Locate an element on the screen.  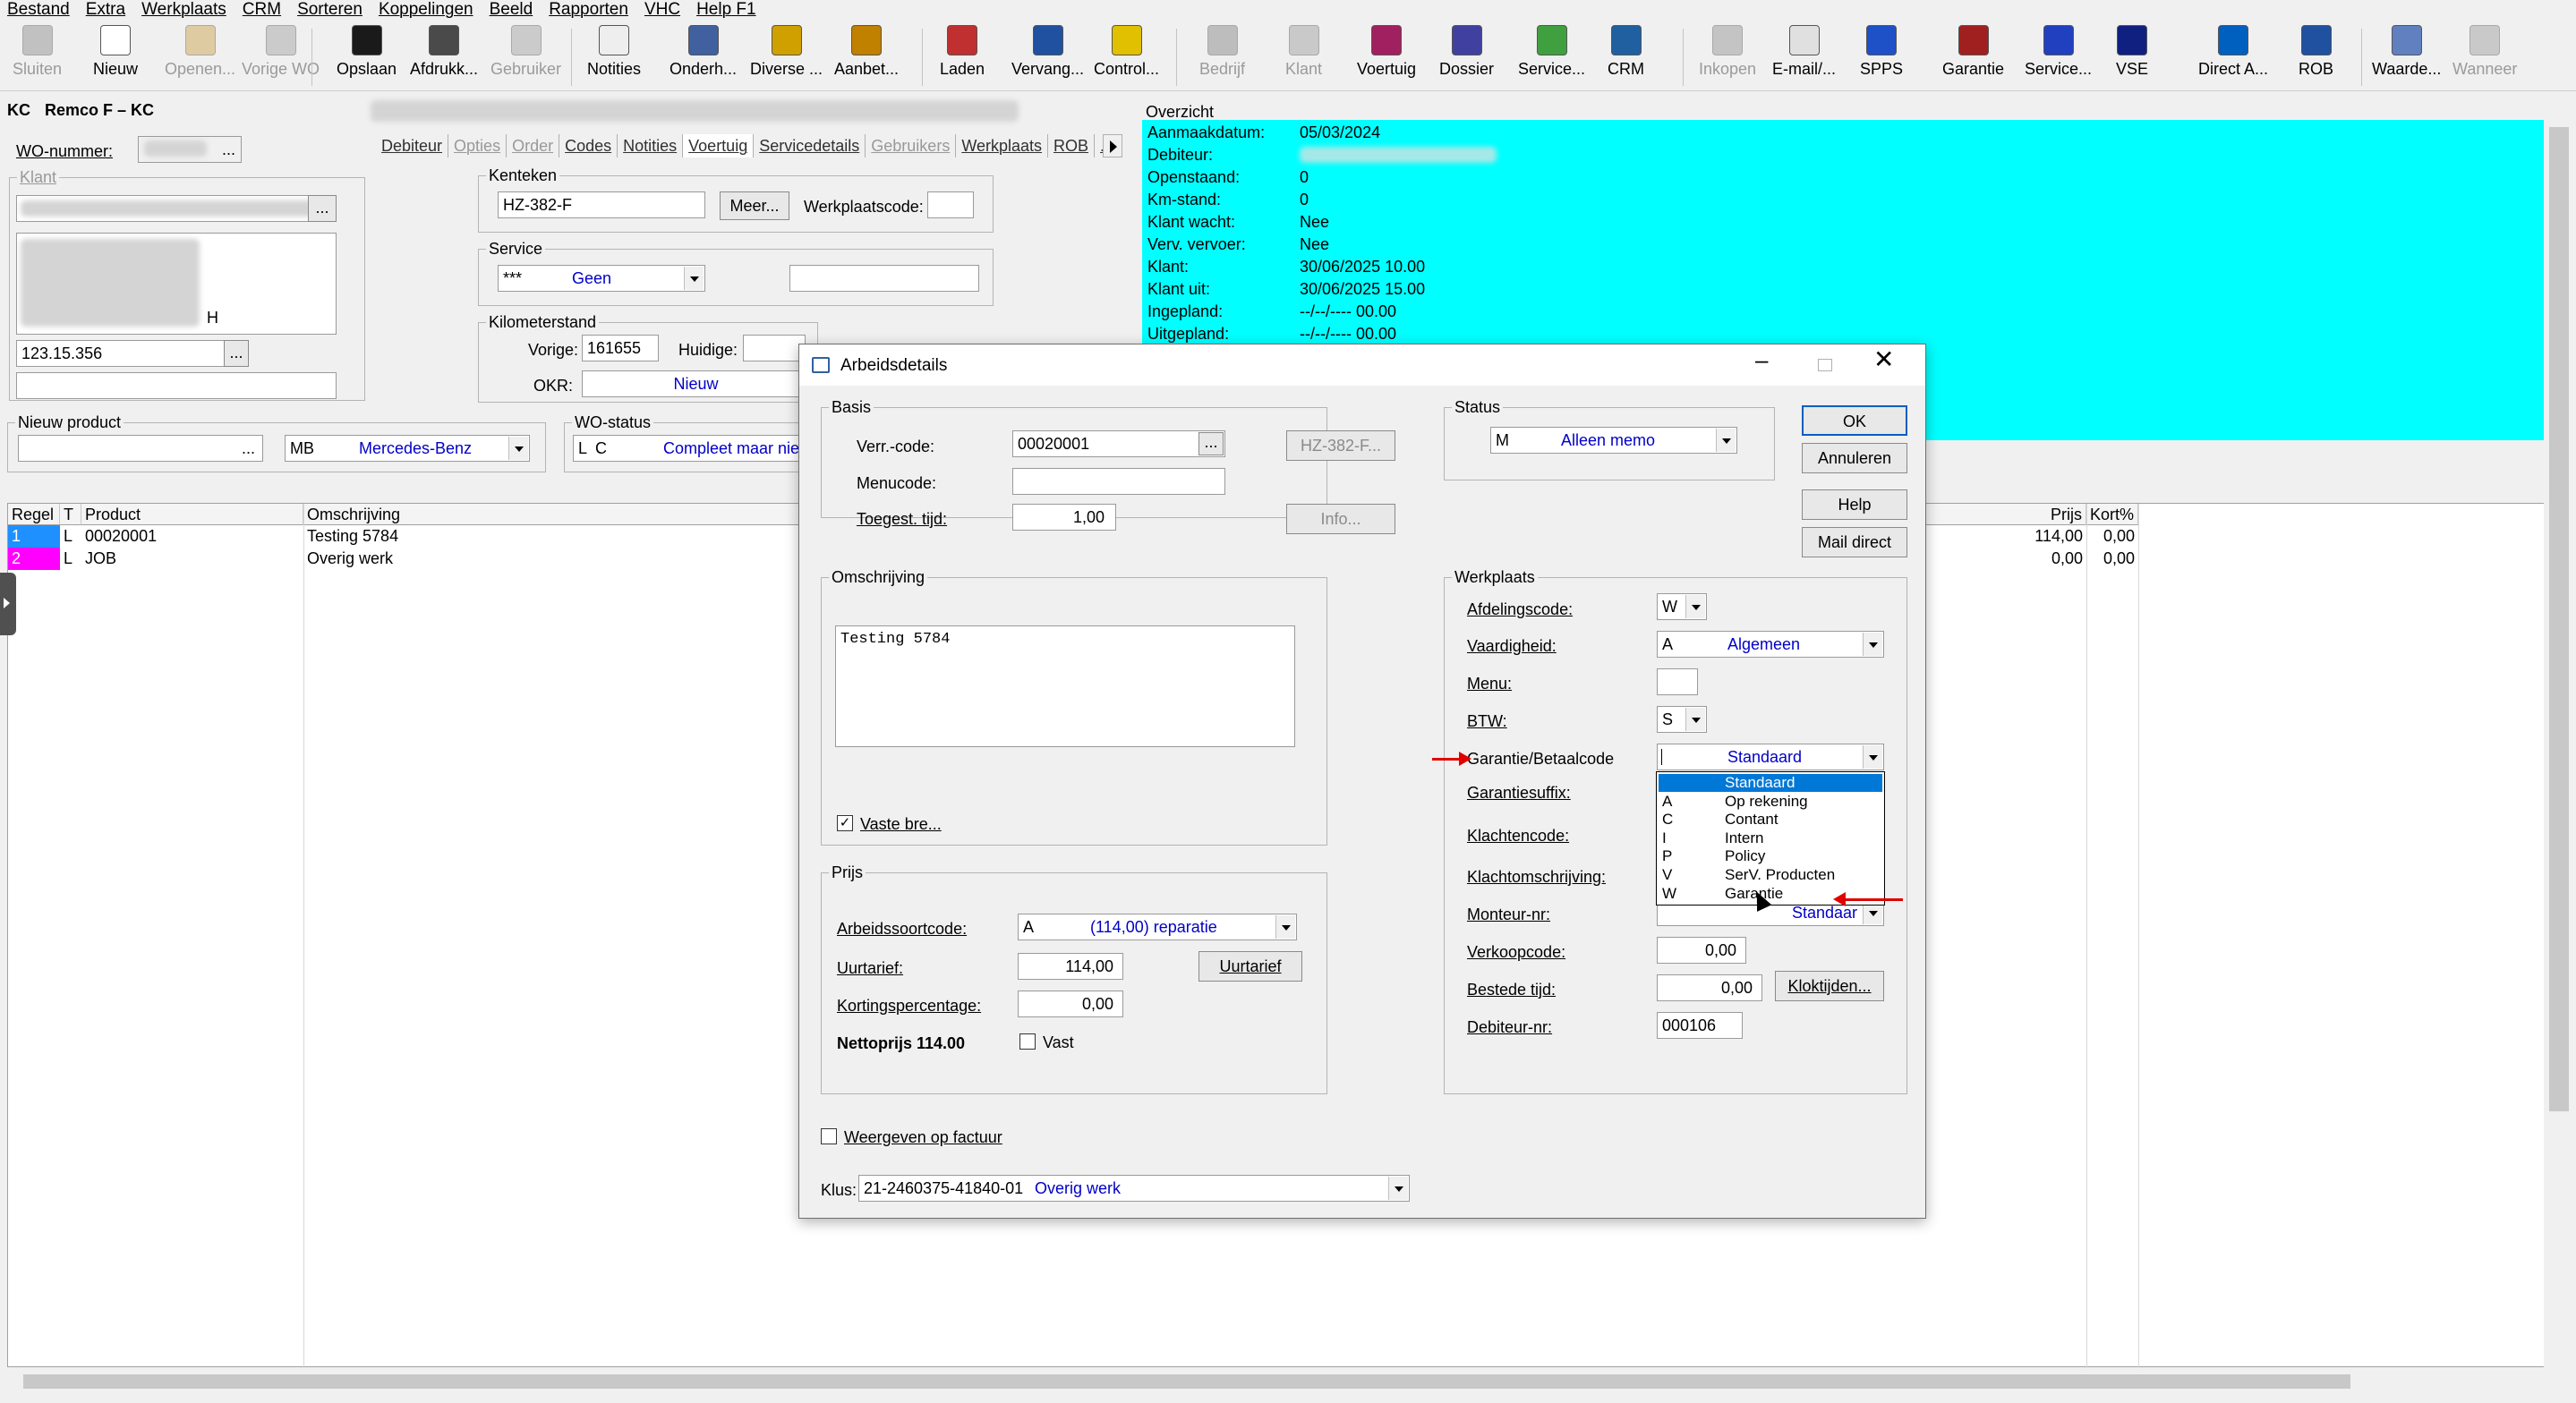
vorige-field: 161655 is located at coordinates (620, 348).